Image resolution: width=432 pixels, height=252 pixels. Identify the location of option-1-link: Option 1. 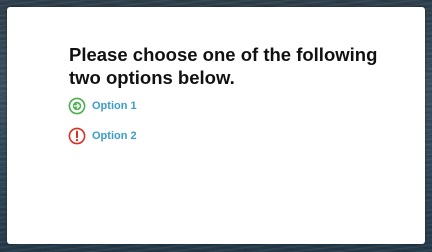
(102, 106).